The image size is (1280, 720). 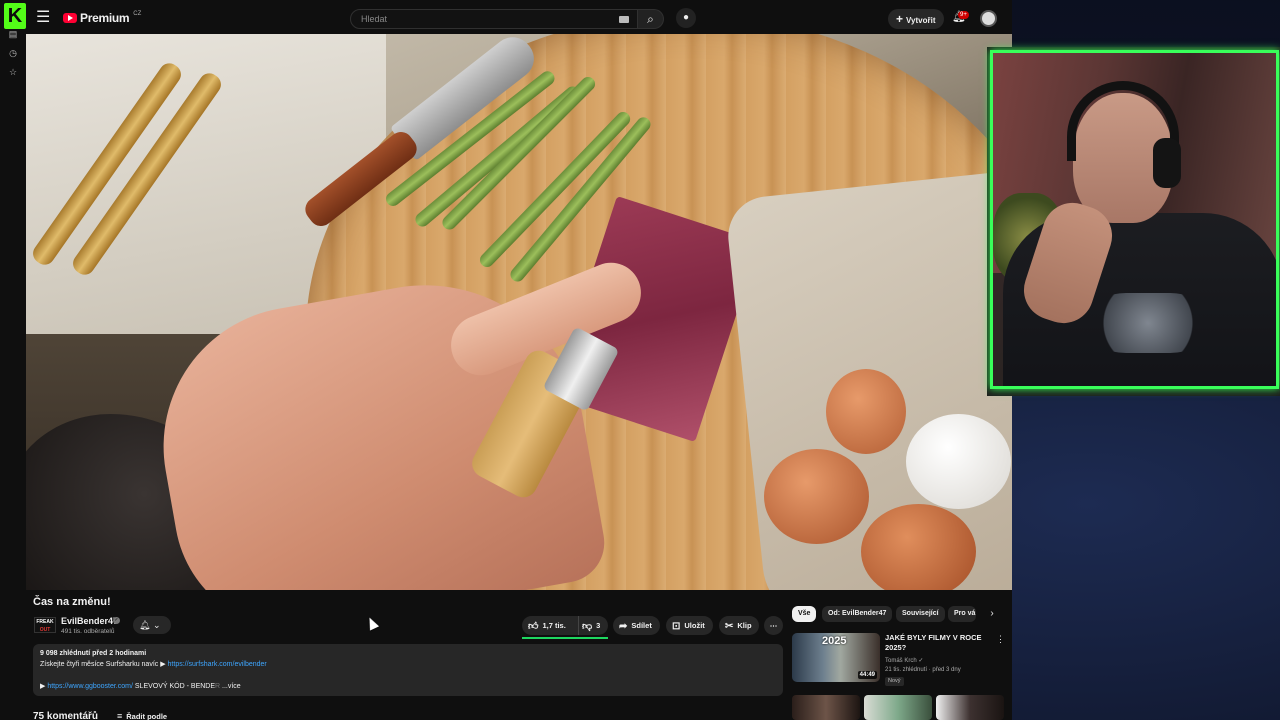 What do you see at coordinates (174, 686) in the screenshot?
I see `description-text: SLEVOVÝ KÓD - BENDE` at bounding box center [174, 686].